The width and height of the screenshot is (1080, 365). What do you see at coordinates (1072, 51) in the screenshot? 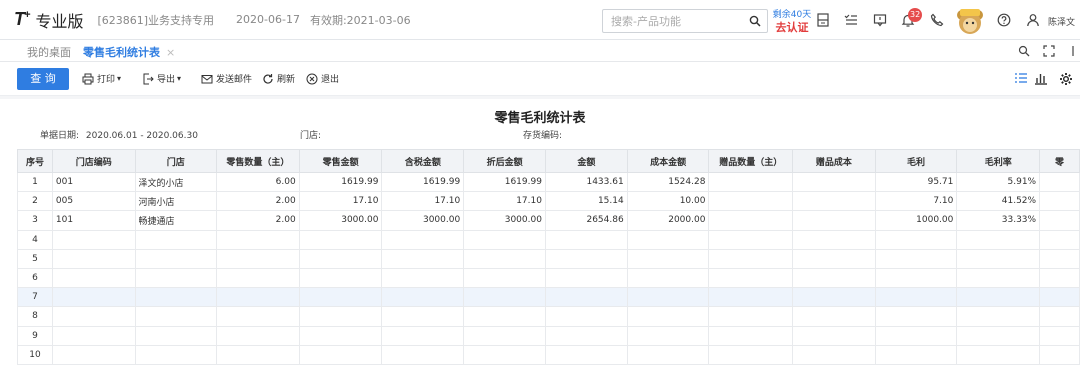
I see `more-icon` at bounding box center [1072, 51].